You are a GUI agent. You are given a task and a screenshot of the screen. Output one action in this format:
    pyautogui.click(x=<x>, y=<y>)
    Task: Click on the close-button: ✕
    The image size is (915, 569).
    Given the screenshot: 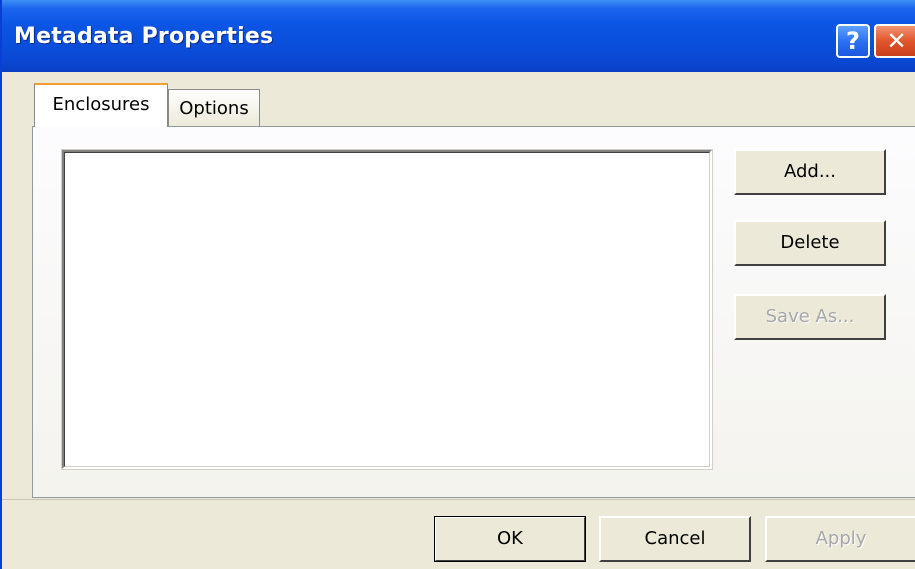 What is the action you would take?
    pyautogui.click(x=894, y=41)
    